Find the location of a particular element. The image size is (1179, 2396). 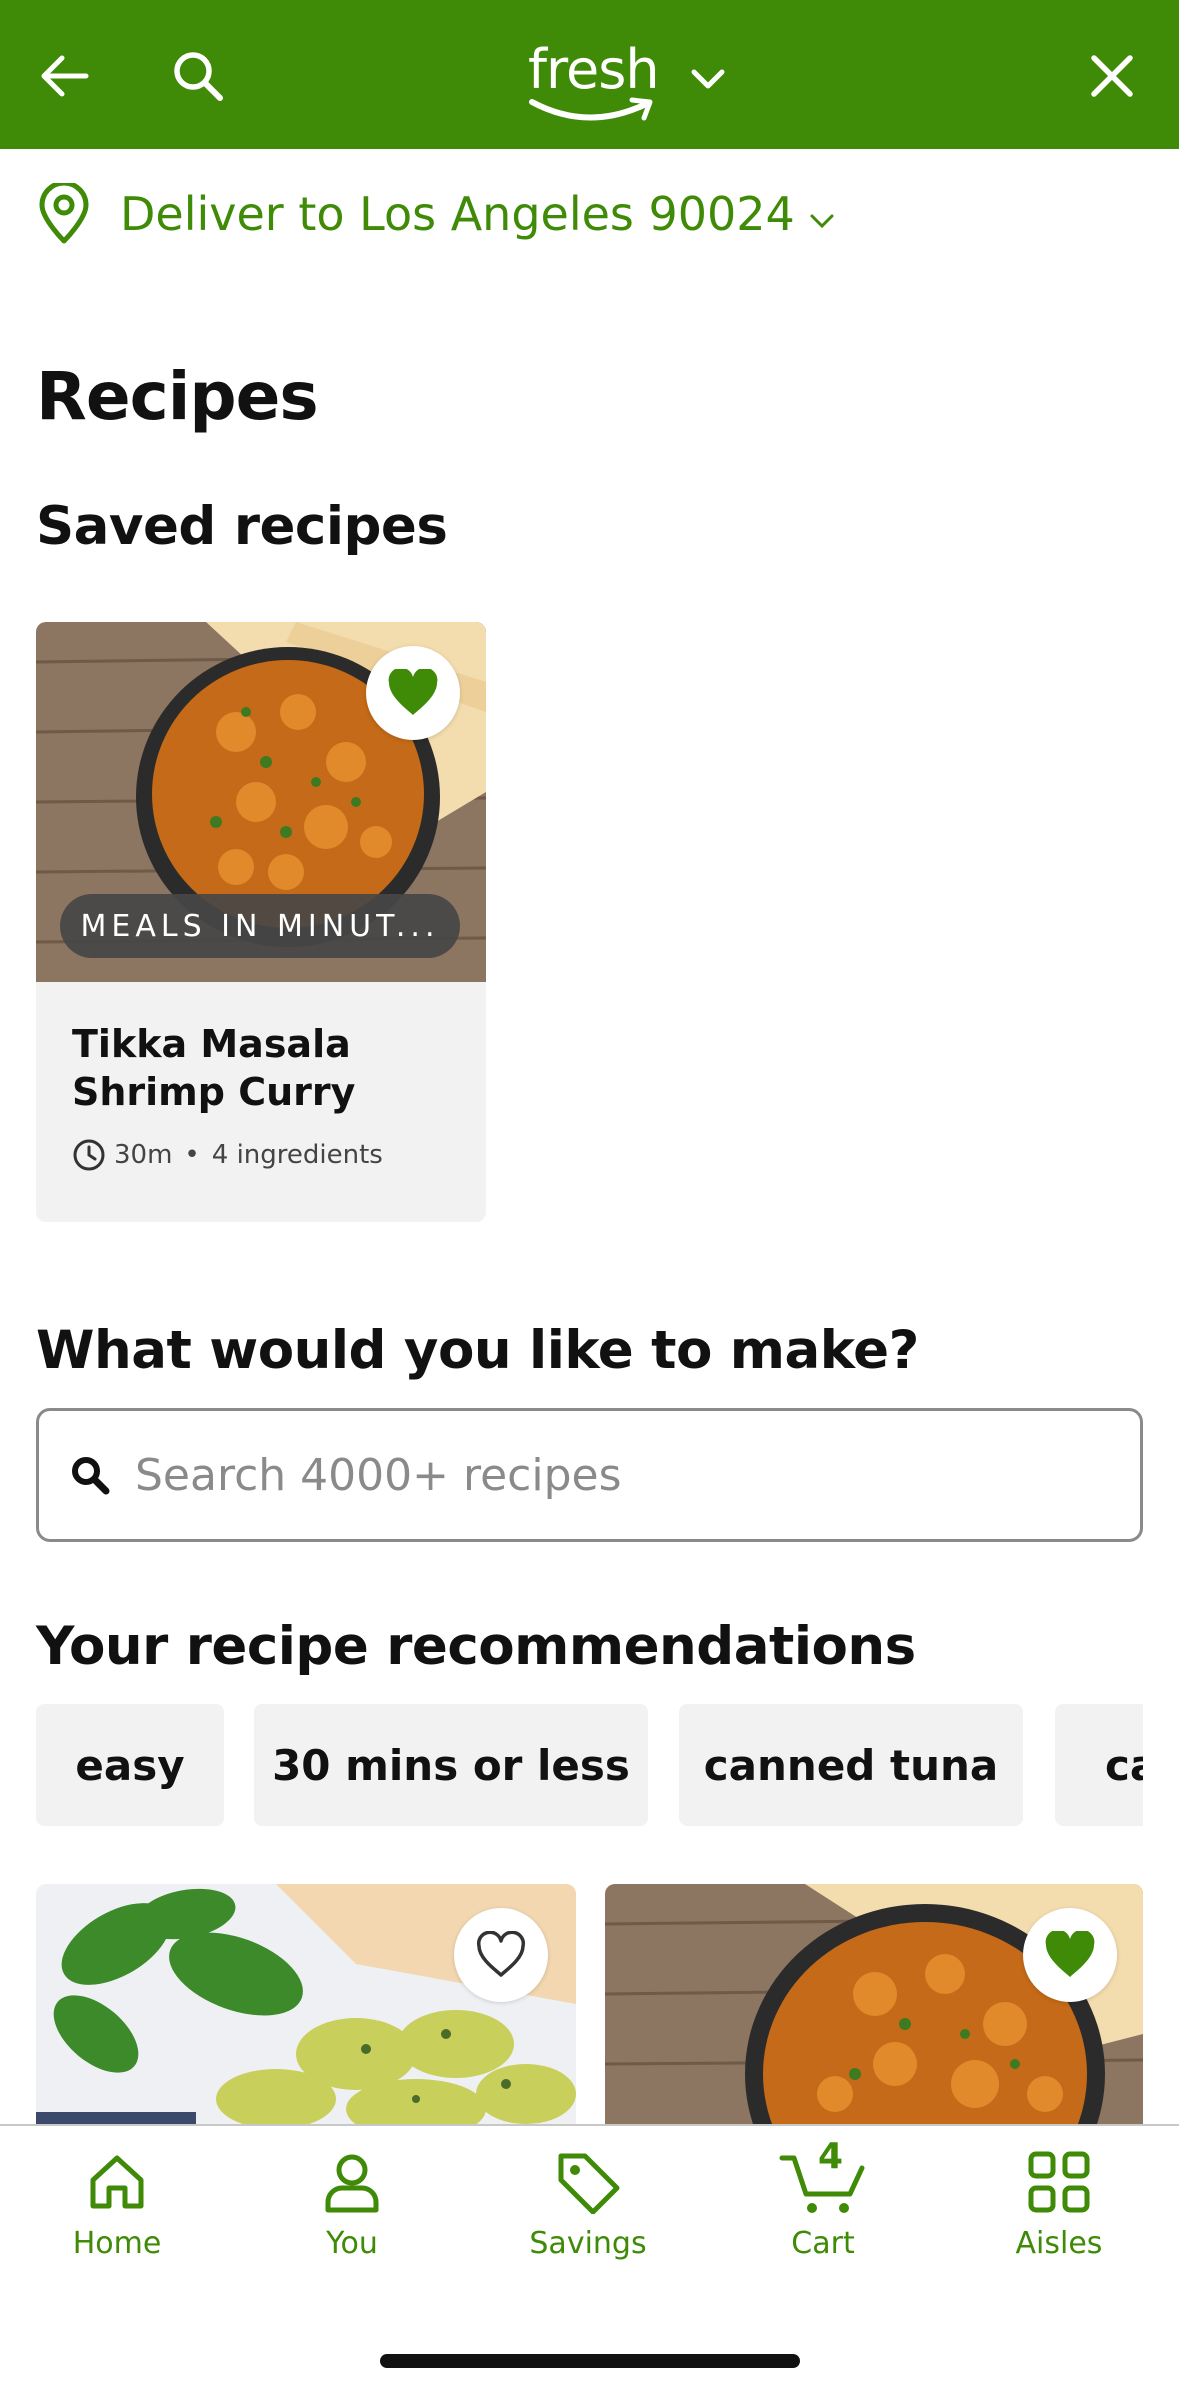

close-button is located at coordinates (1112, 76).